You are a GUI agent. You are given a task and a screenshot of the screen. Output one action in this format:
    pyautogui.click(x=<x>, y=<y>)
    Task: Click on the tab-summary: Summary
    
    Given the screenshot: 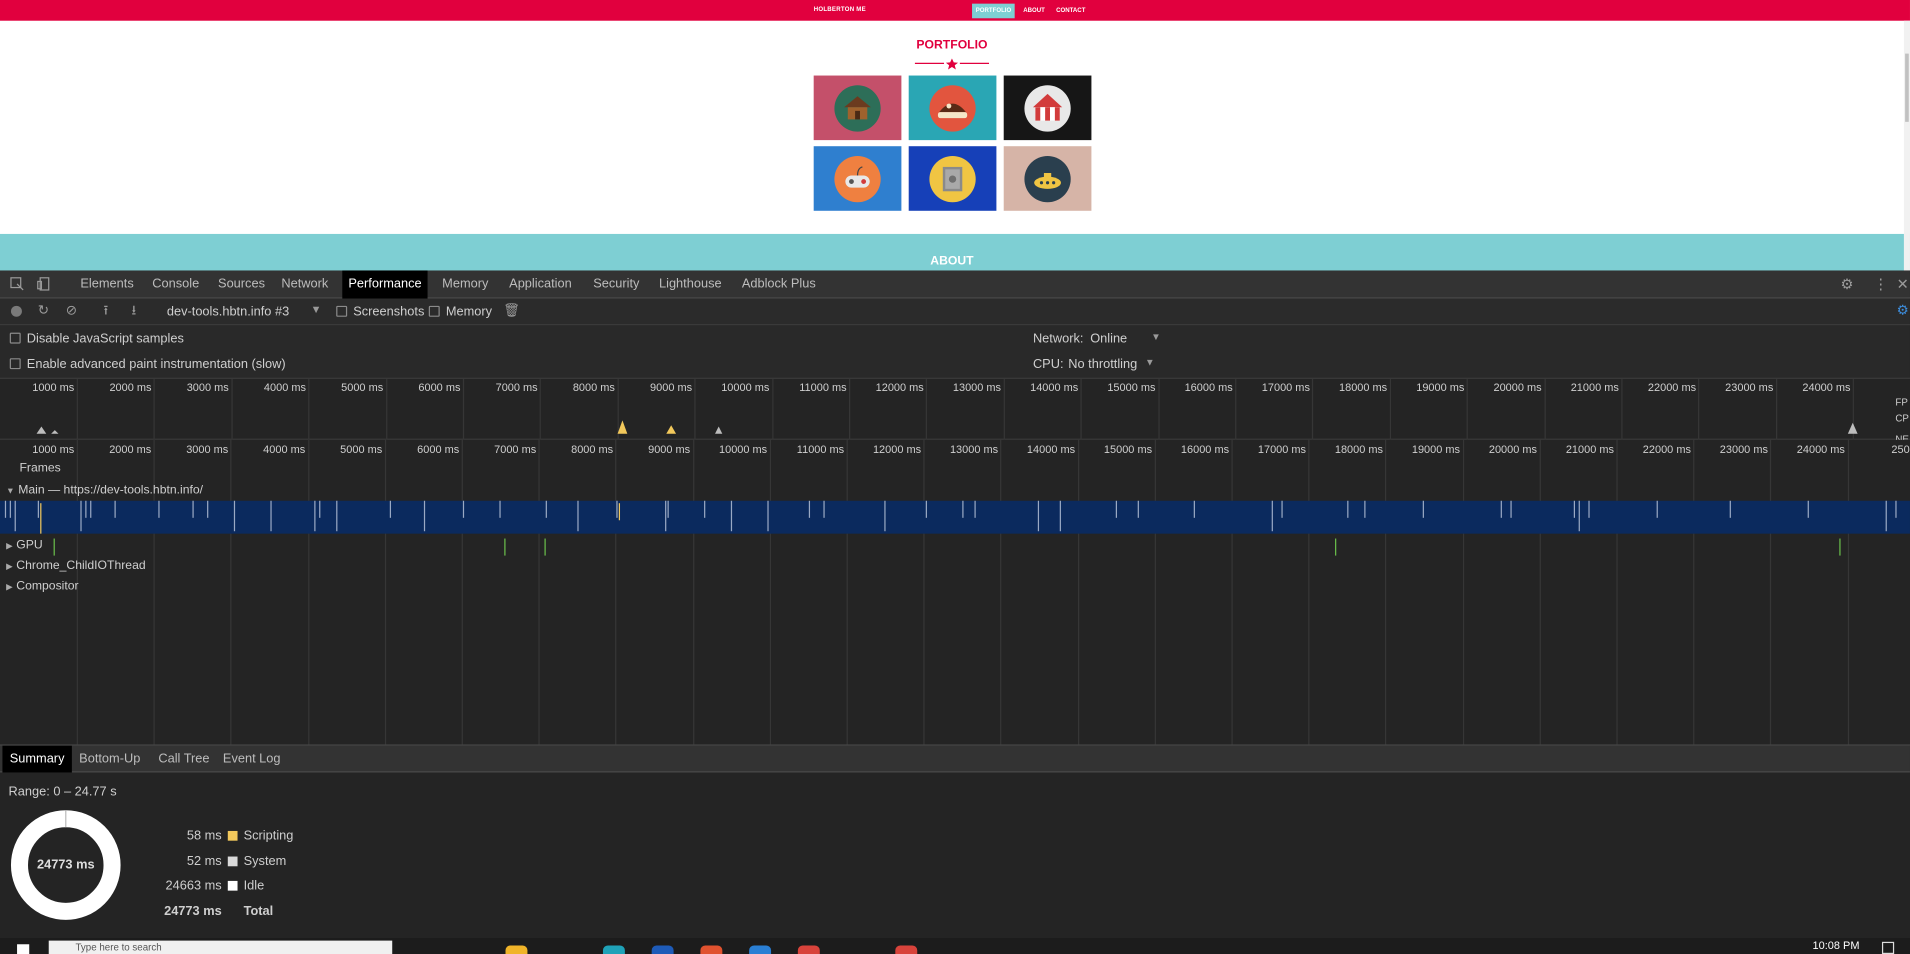 What is the action you would take?
    pyautogui.click(x=37, y=759)
    